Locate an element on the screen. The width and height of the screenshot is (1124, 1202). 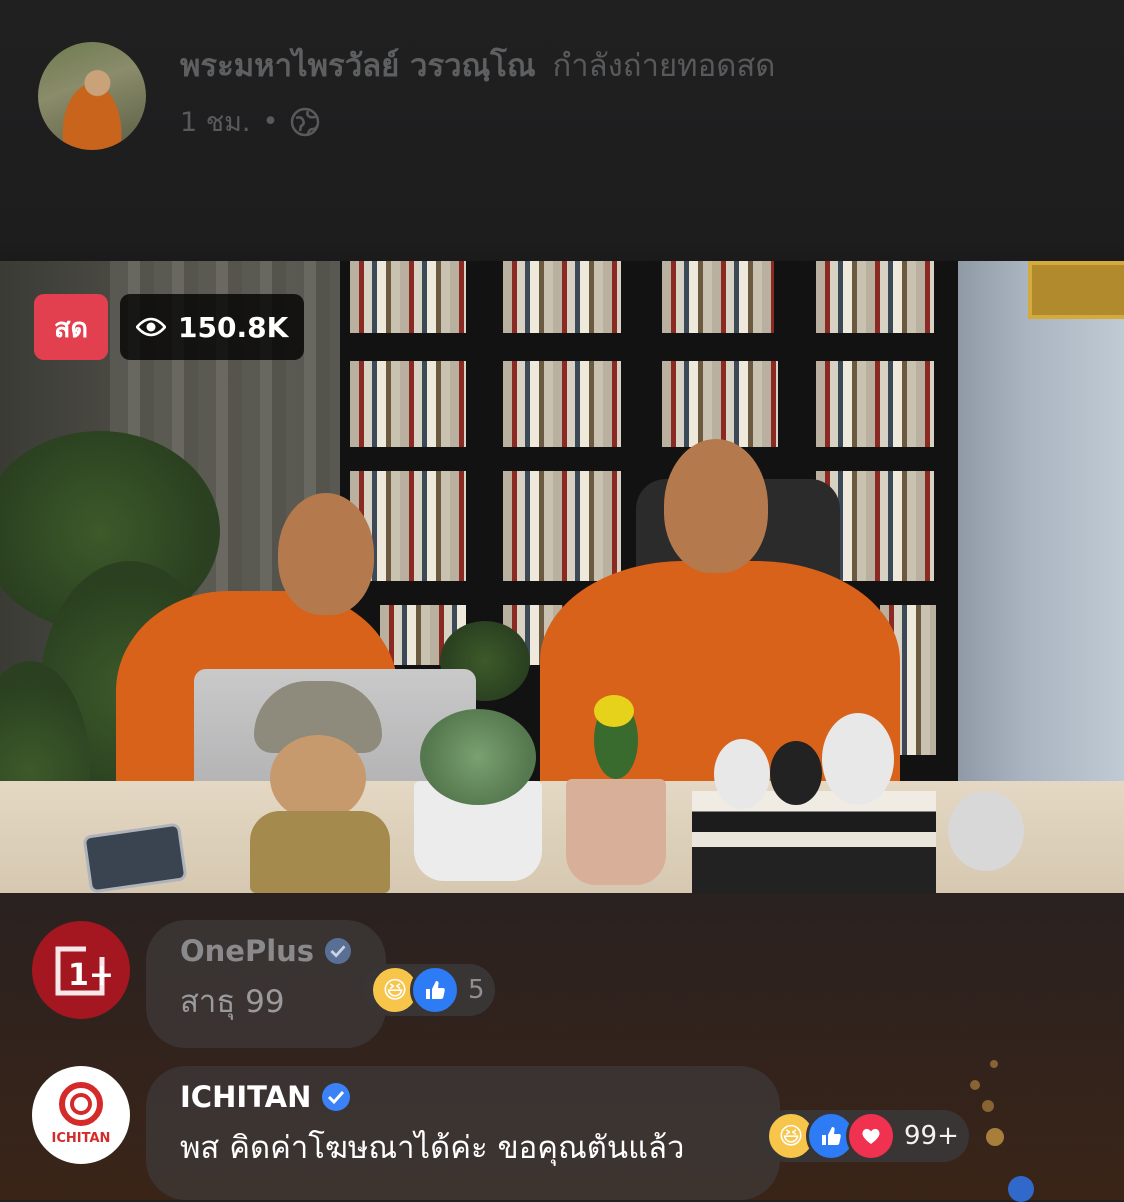
reaction-count: 5 is located at coordinates (476, 990).